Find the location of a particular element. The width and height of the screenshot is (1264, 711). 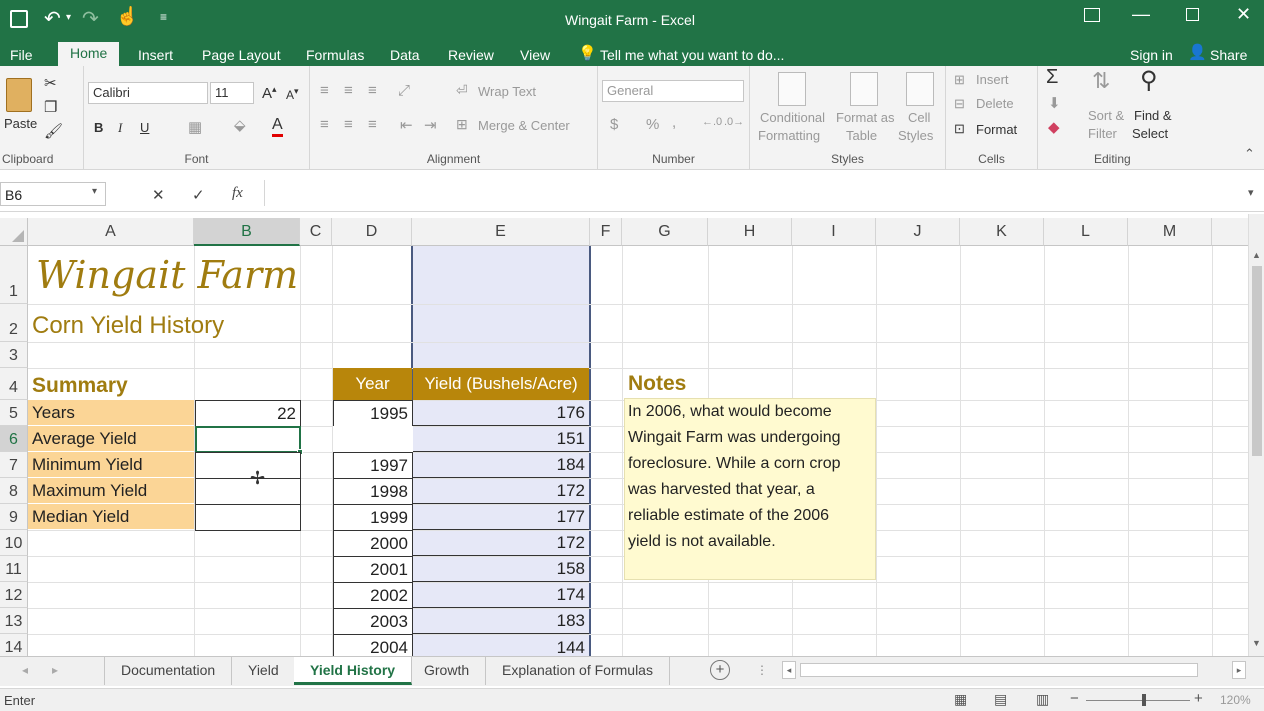

zoom-level: 120% is located at coordinates (1235, 700).